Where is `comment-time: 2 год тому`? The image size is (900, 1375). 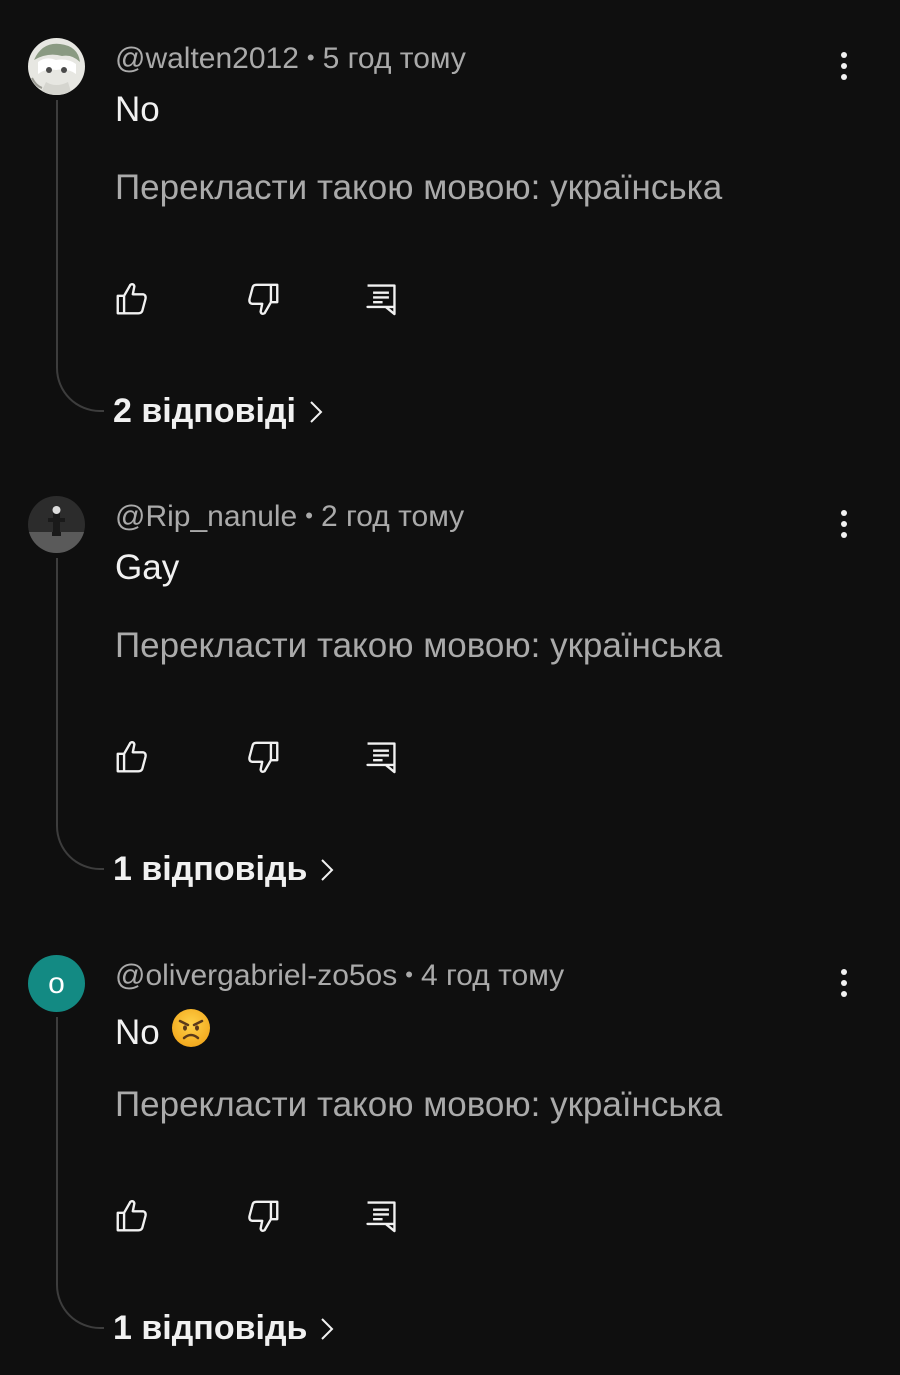 comment-time: 2 год тому is located at coordinates (392, 516).